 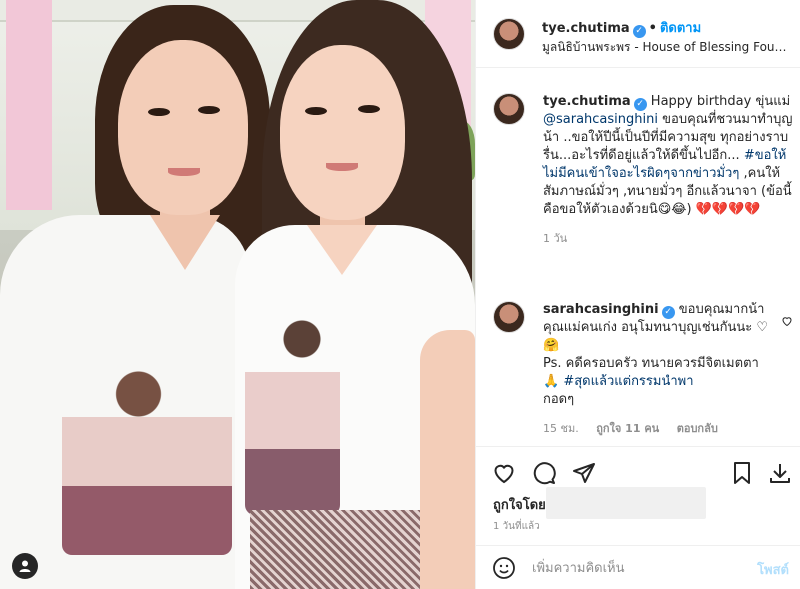 What do you see at coordinates (504, 568) in the screenshot?
I see `emoji-icon` at bounding box center [504, 568].